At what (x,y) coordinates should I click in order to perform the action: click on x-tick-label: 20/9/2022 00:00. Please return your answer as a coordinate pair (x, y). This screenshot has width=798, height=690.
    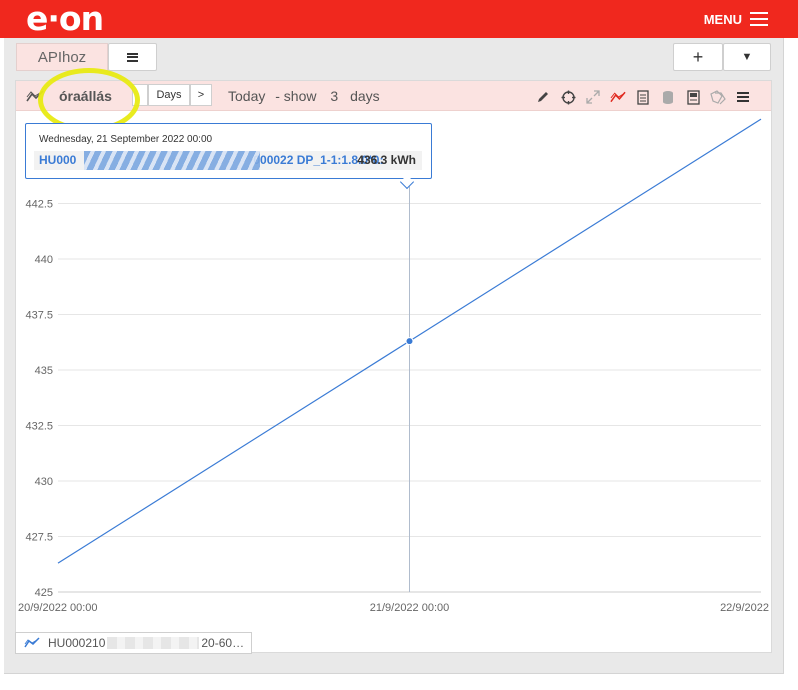
    Looking at the image, I should click on (58, 608).